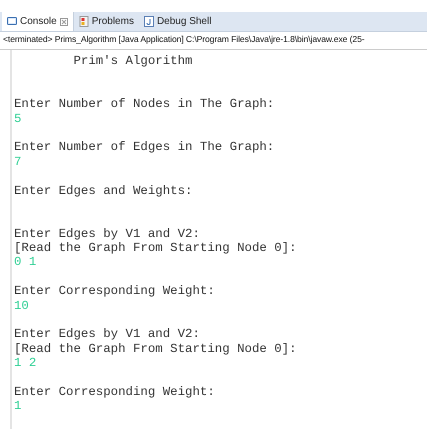 The height and width of the screenshot is (441, 427). I want to click on tab-label: Debug Shell, so click(184, 21).